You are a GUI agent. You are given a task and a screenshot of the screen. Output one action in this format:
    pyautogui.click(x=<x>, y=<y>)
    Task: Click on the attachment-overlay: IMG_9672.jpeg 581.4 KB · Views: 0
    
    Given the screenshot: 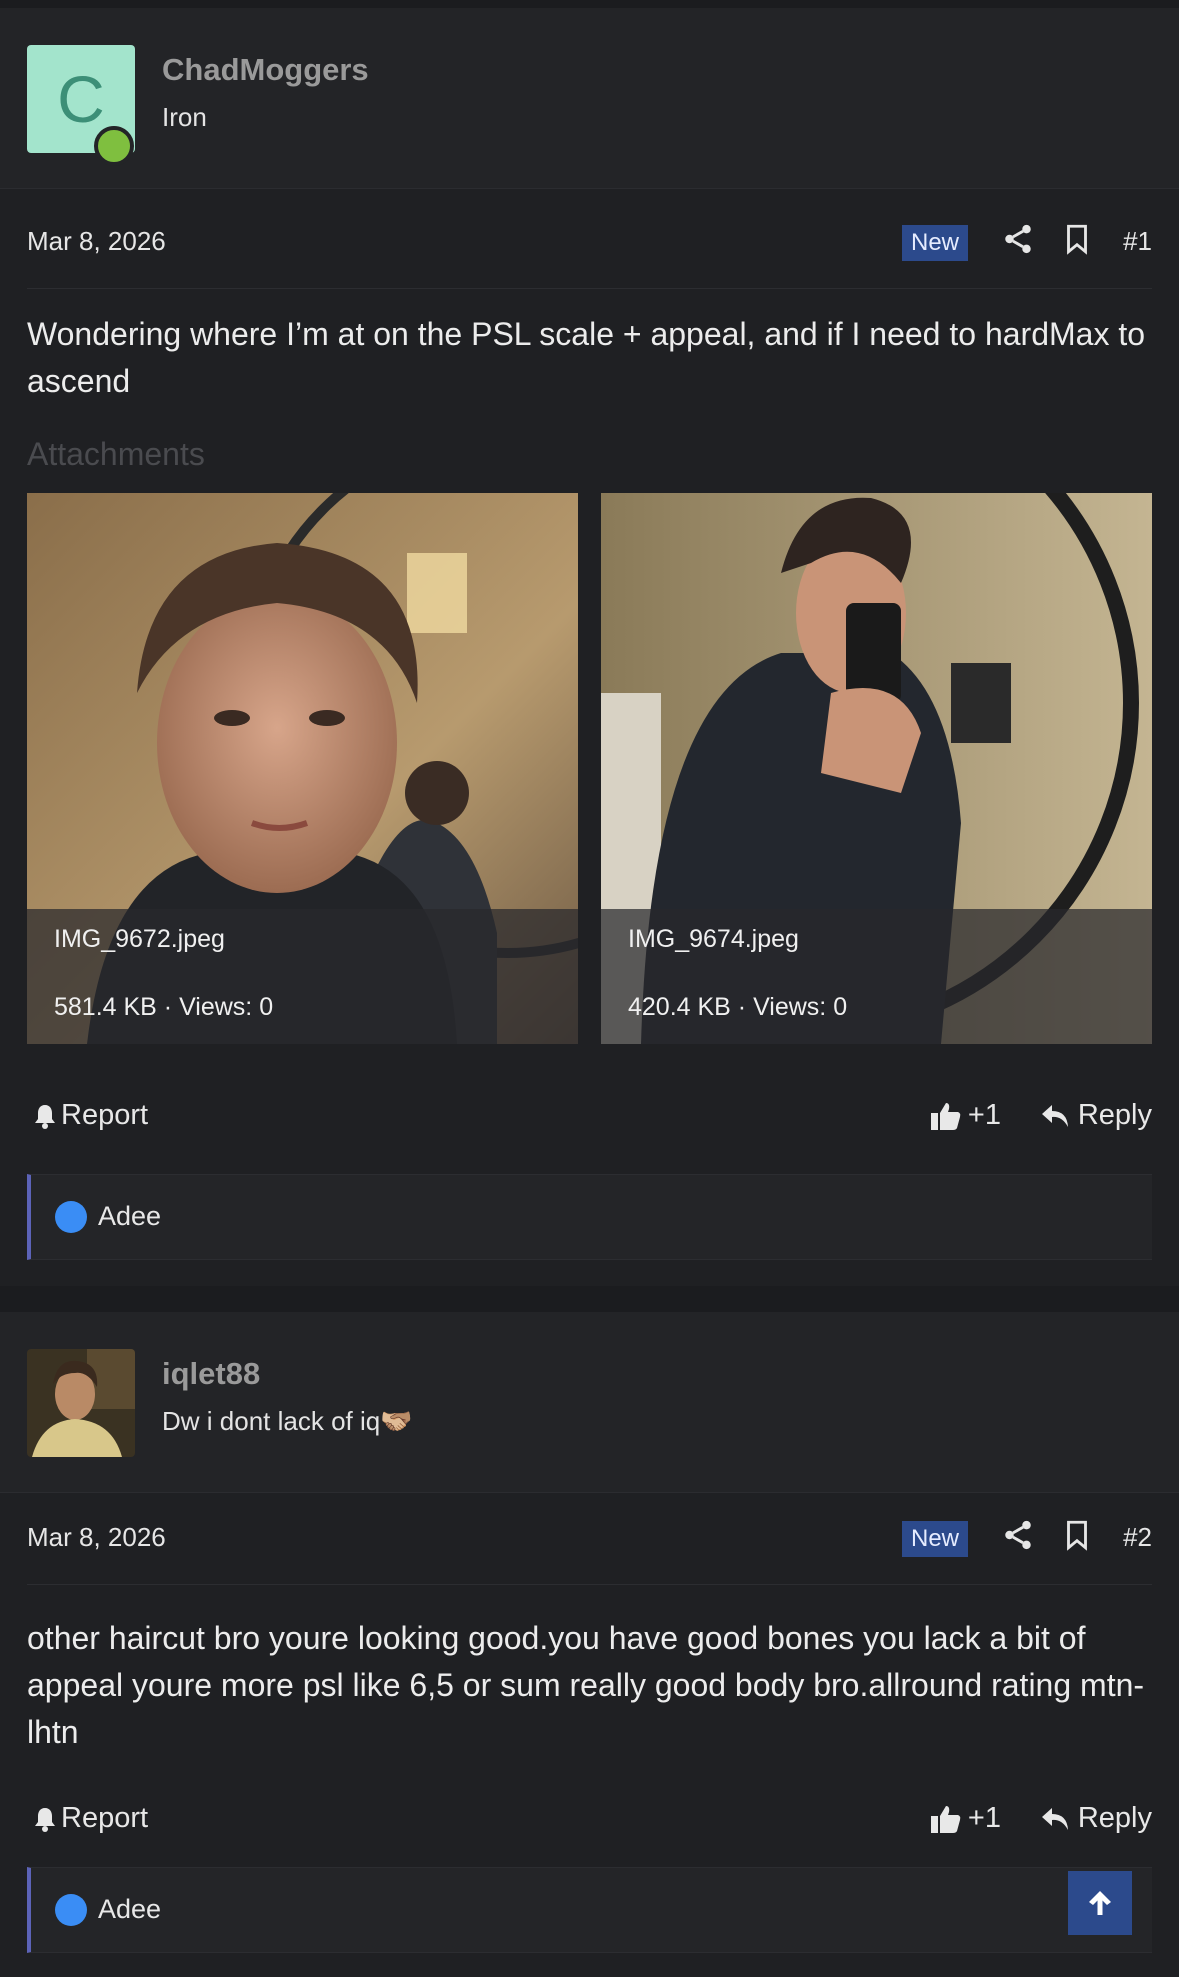 What is the action you would take?
    pyautogui.click(x=302, y=976)
    